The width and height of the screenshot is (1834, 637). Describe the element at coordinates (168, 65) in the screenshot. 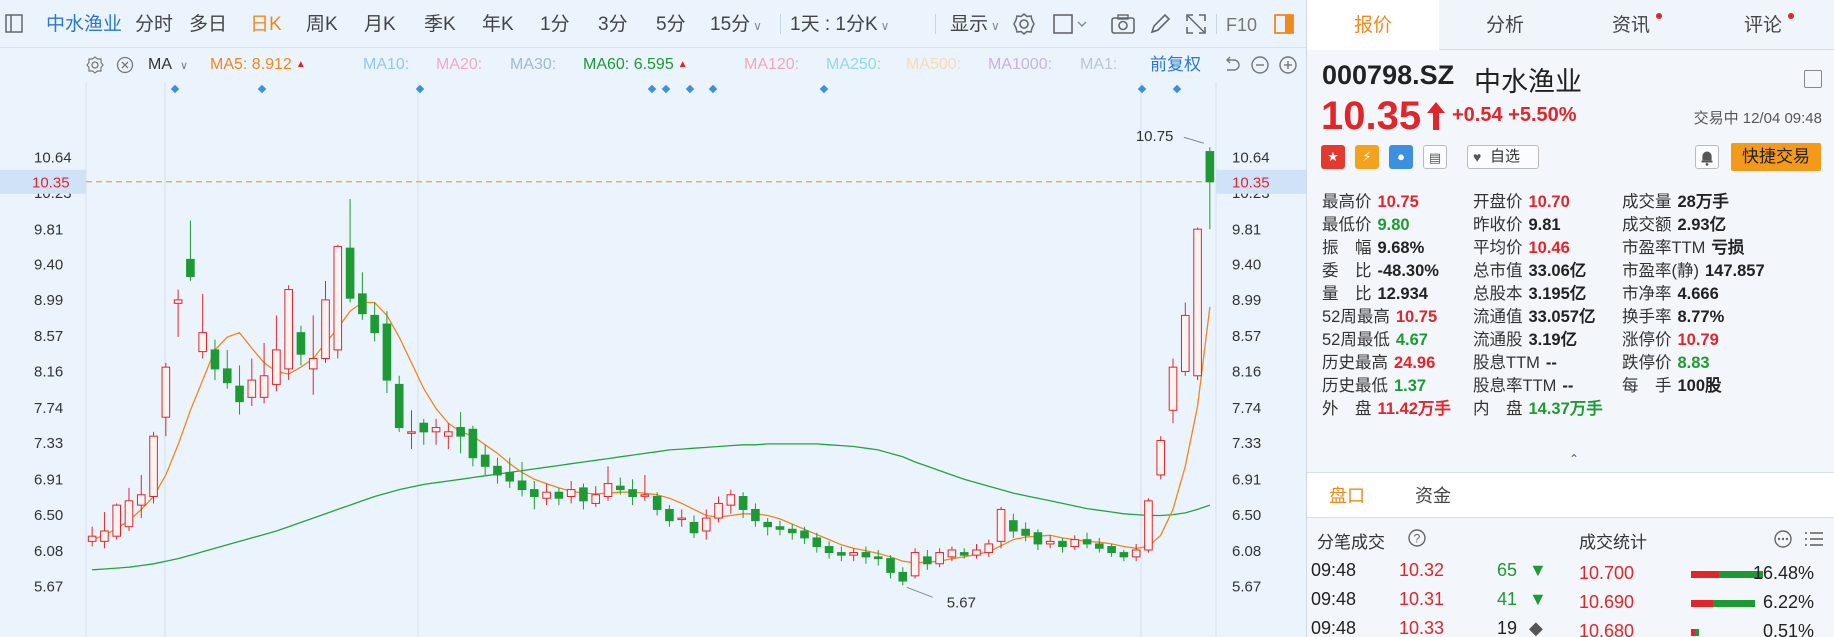

I see `ma-selector: MA ∨` at that location.